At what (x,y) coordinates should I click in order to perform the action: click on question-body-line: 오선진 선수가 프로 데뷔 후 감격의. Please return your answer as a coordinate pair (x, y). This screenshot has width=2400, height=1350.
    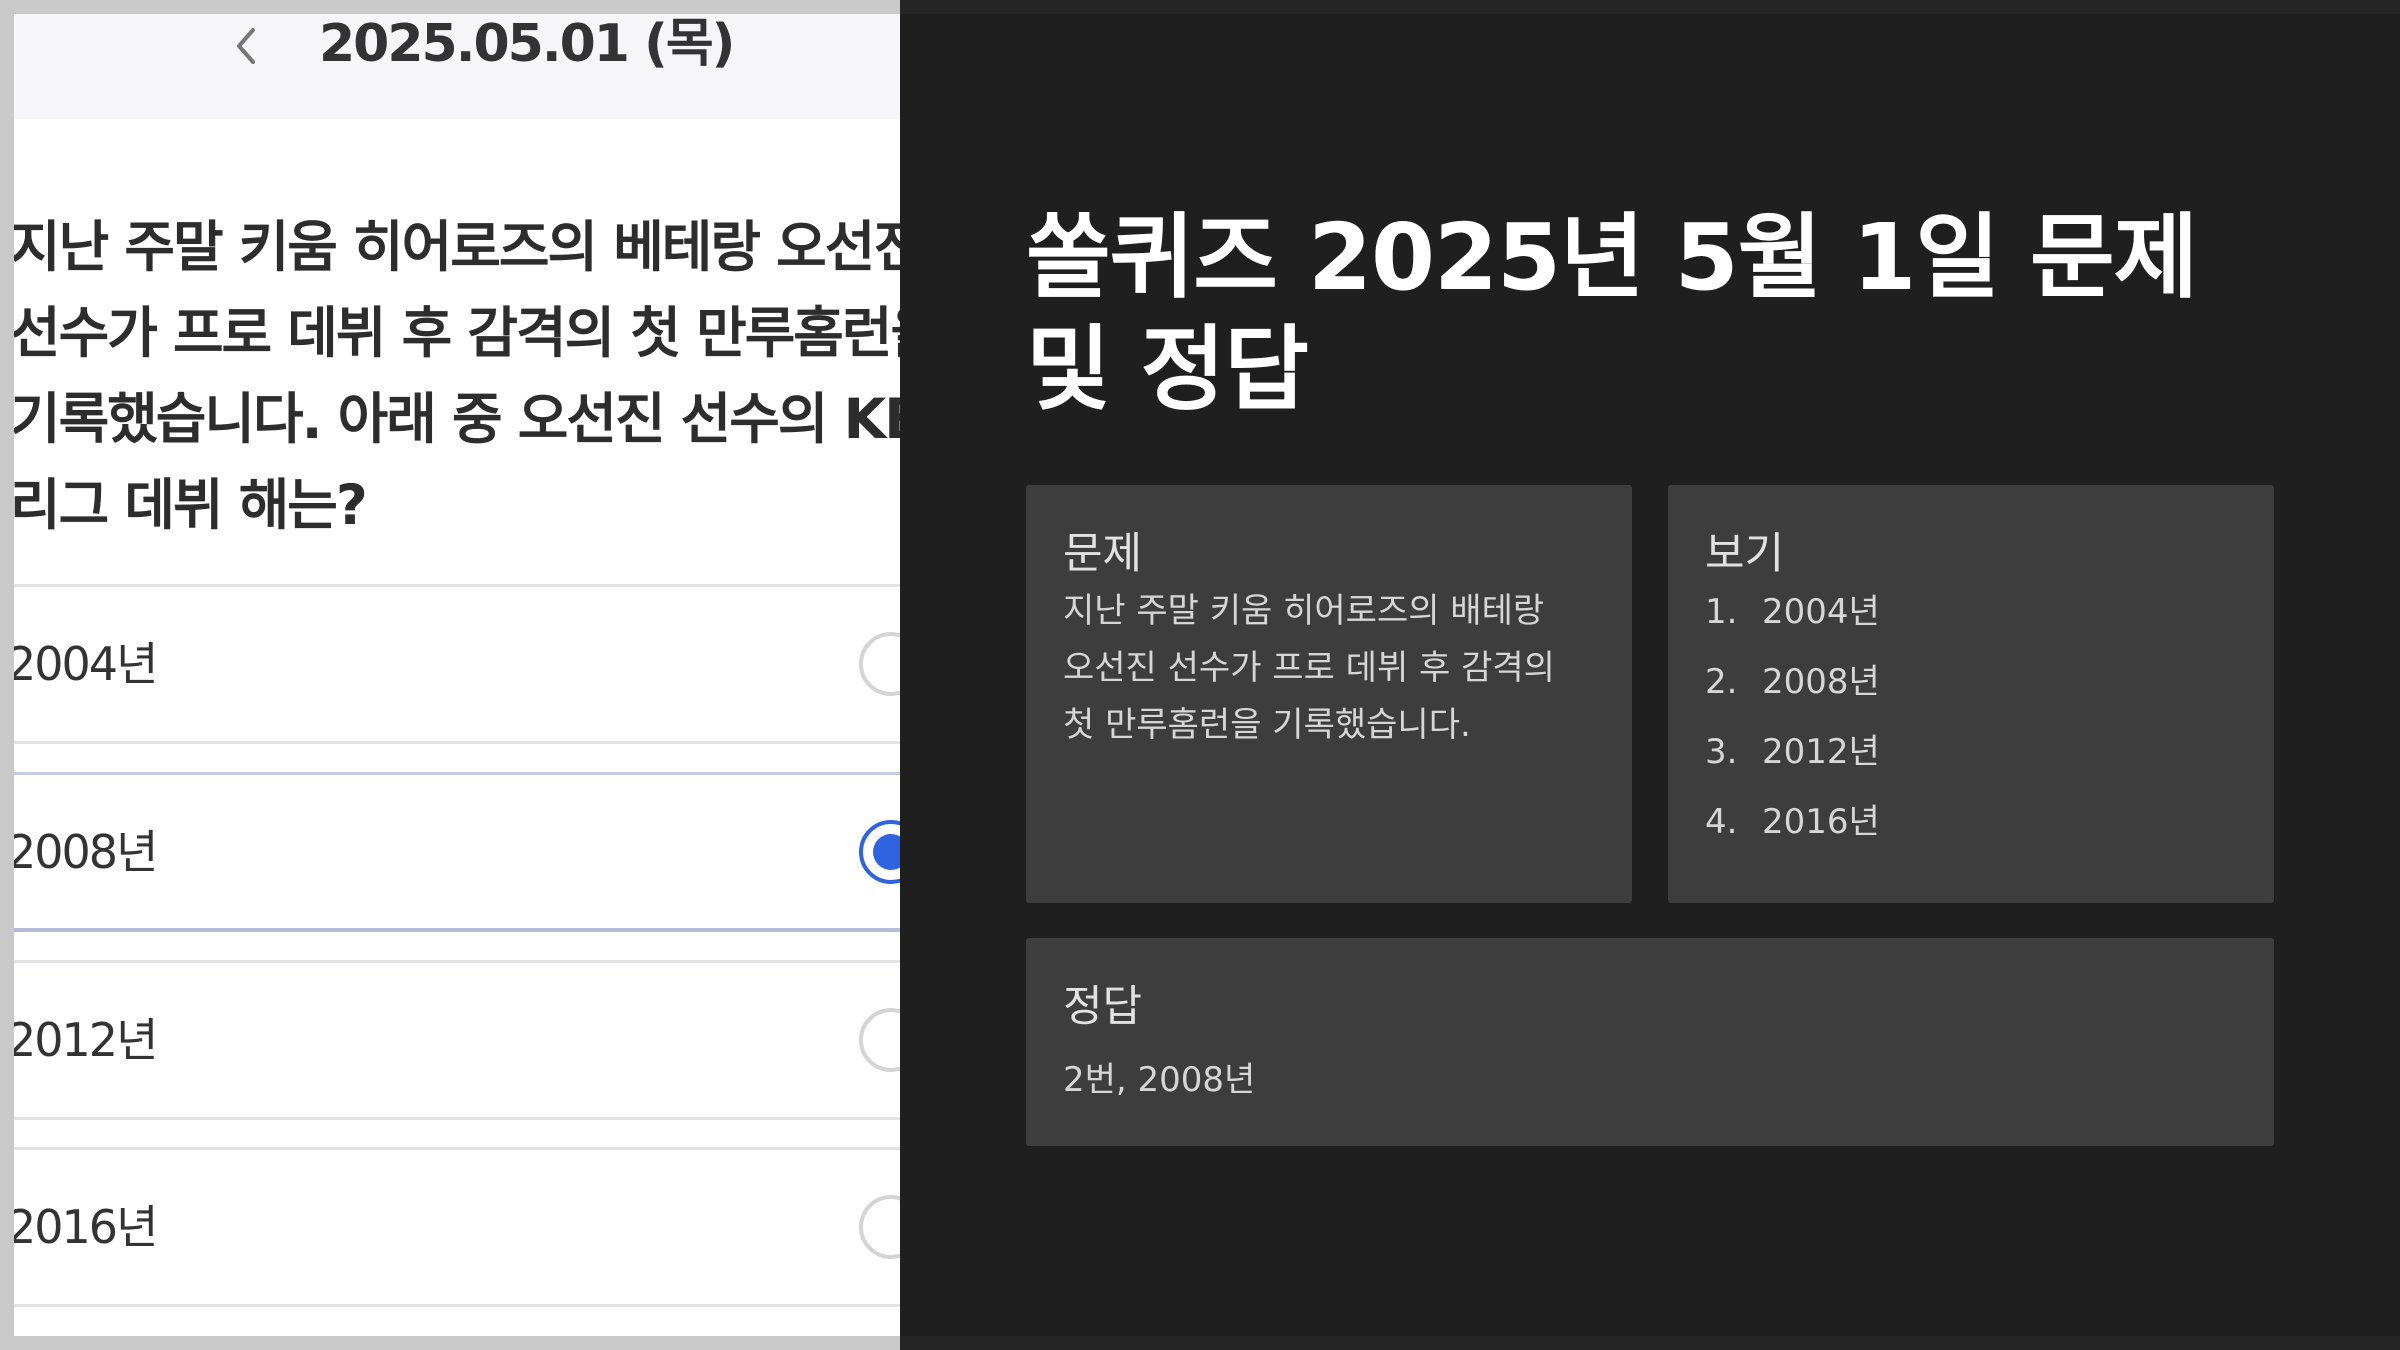
    Looking at the image, I should click on (1309, 668).